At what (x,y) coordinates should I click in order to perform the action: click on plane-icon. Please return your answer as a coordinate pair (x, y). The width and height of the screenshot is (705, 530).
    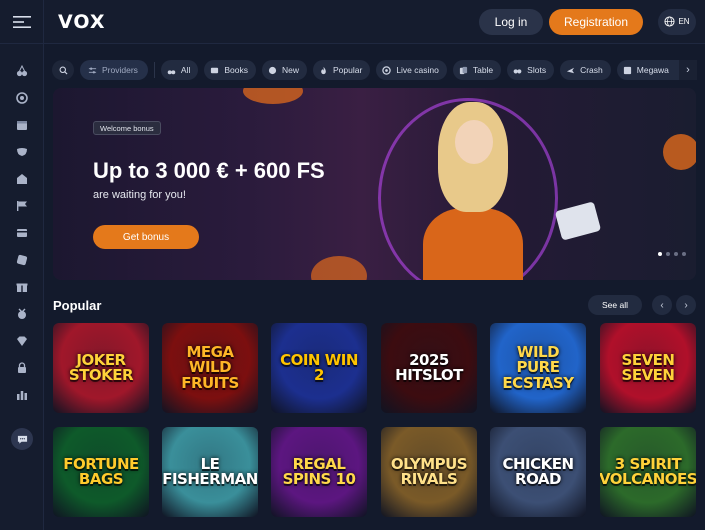
    Looking at the image, I should click on (570, 70).